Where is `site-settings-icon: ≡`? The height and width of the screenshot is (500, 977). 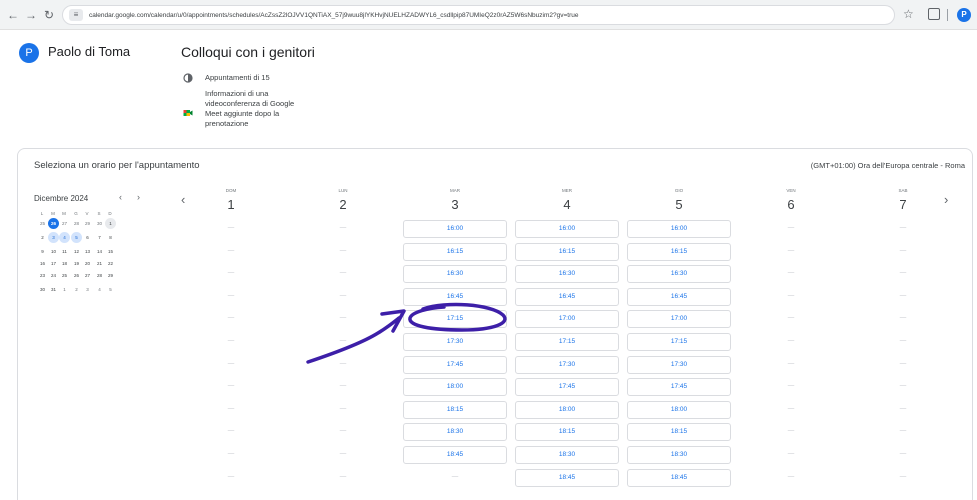 site-settings-icon: ≡ is located at coordinates (76, 15).